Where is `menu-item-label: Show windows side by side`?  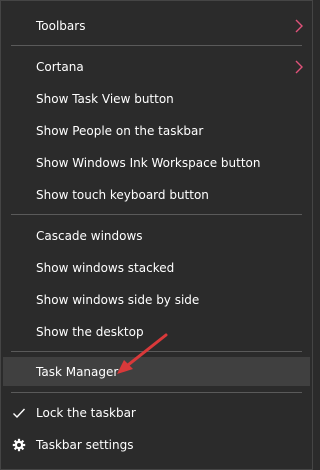 menu-item-label: Show windows side by side is located at coordinates (118, 299).